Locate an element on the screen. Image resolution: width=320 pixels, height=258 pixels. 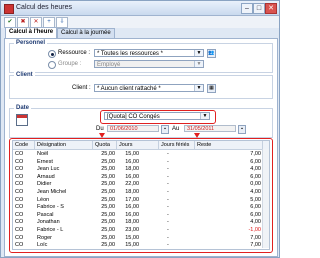
ressource-select-value: * Toutes les ressources * is located at coordinates (130, 54).